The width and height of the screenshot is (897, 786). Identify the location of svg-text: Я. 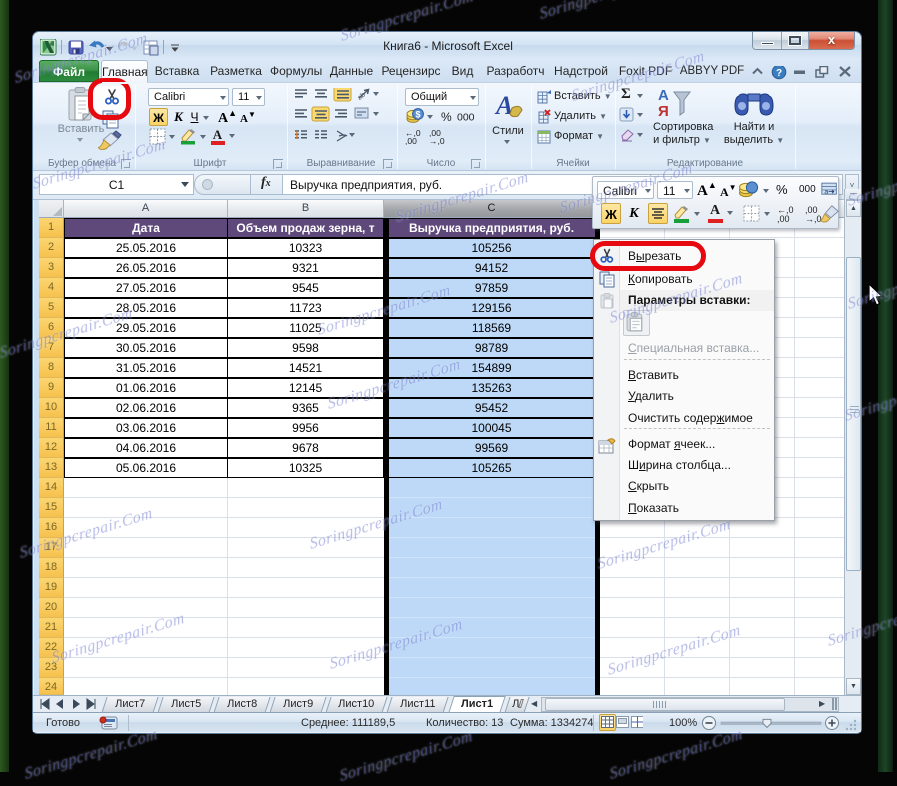
(663, 111).